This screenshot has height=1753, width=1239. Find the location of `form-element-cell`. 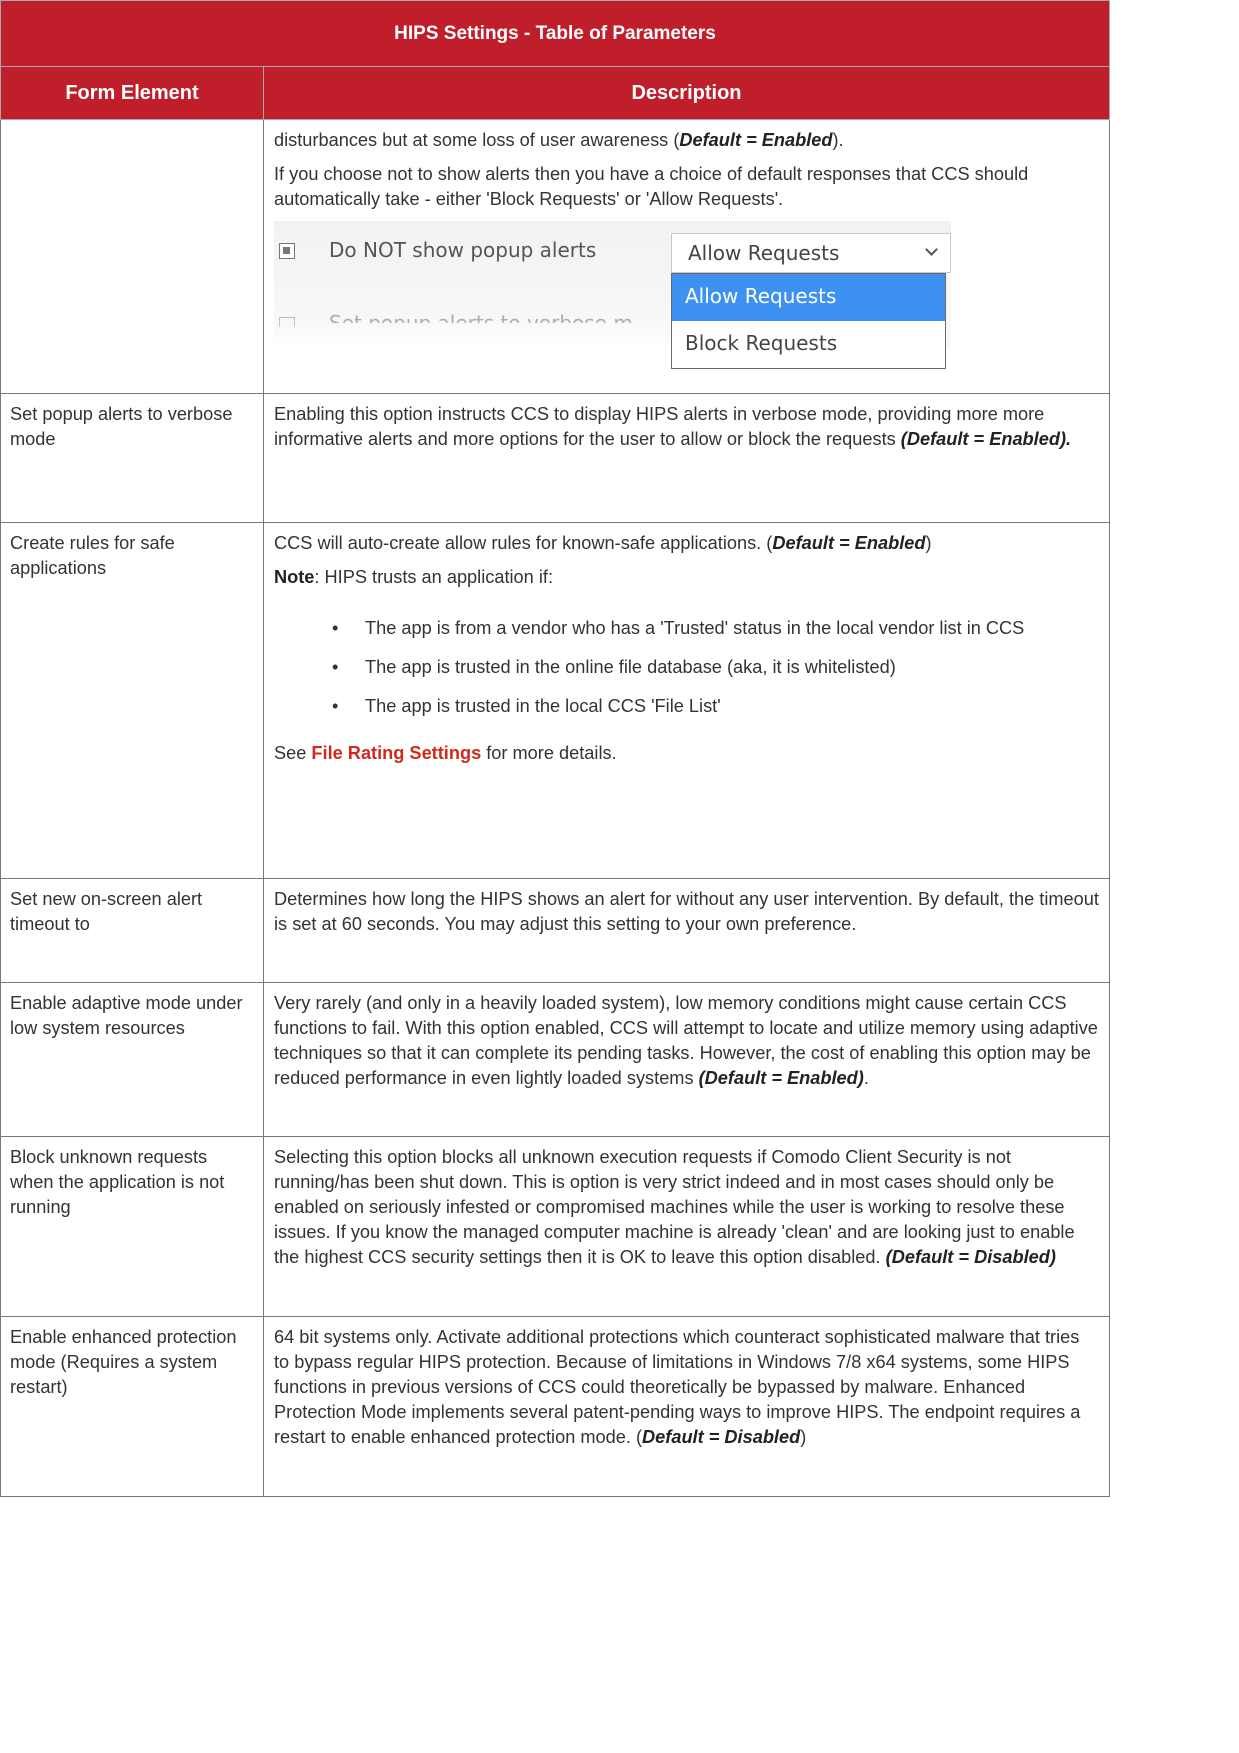

form-element-cell is located at coordinates (132, 256).